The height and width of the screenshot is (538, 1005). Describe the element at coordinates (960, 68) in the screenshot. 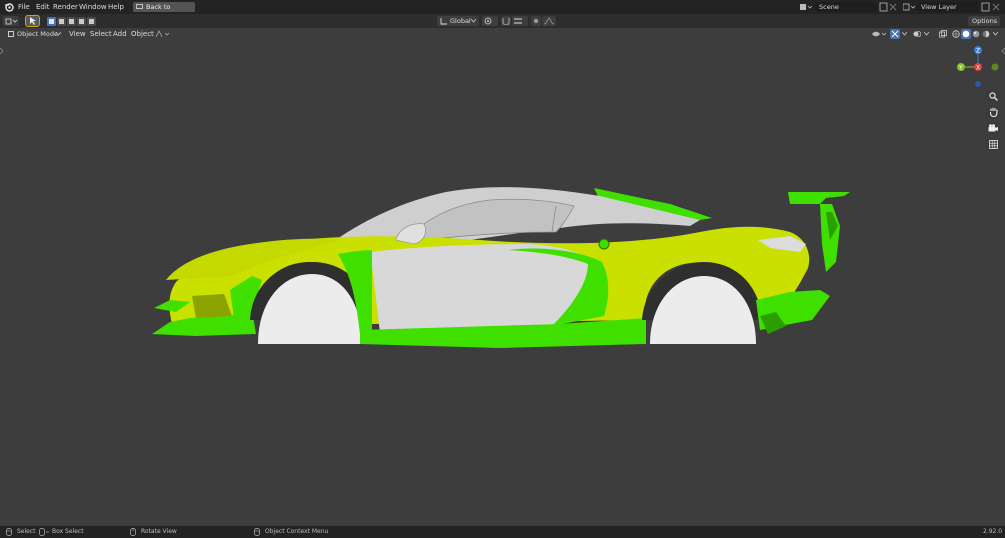

I see `gizmo-y-label: Y` at that location.